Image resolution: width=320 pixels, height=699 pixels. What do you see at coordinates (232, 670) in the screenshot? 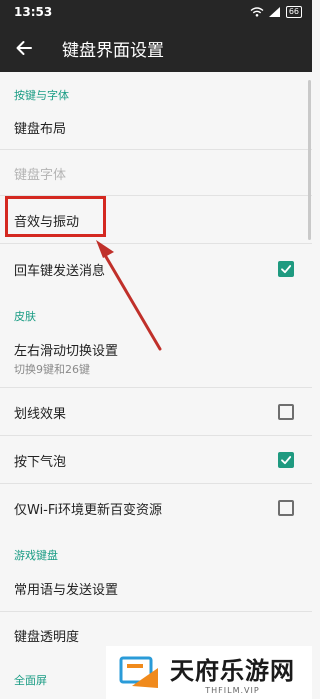
I see `watermark-name: 天府乐游网` at bounding box center [232, 670].